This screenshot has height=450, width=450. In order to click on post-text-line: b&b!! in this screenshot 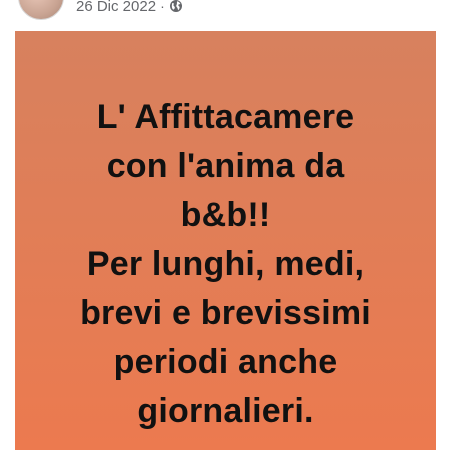, I will do `click(225, 215)`.